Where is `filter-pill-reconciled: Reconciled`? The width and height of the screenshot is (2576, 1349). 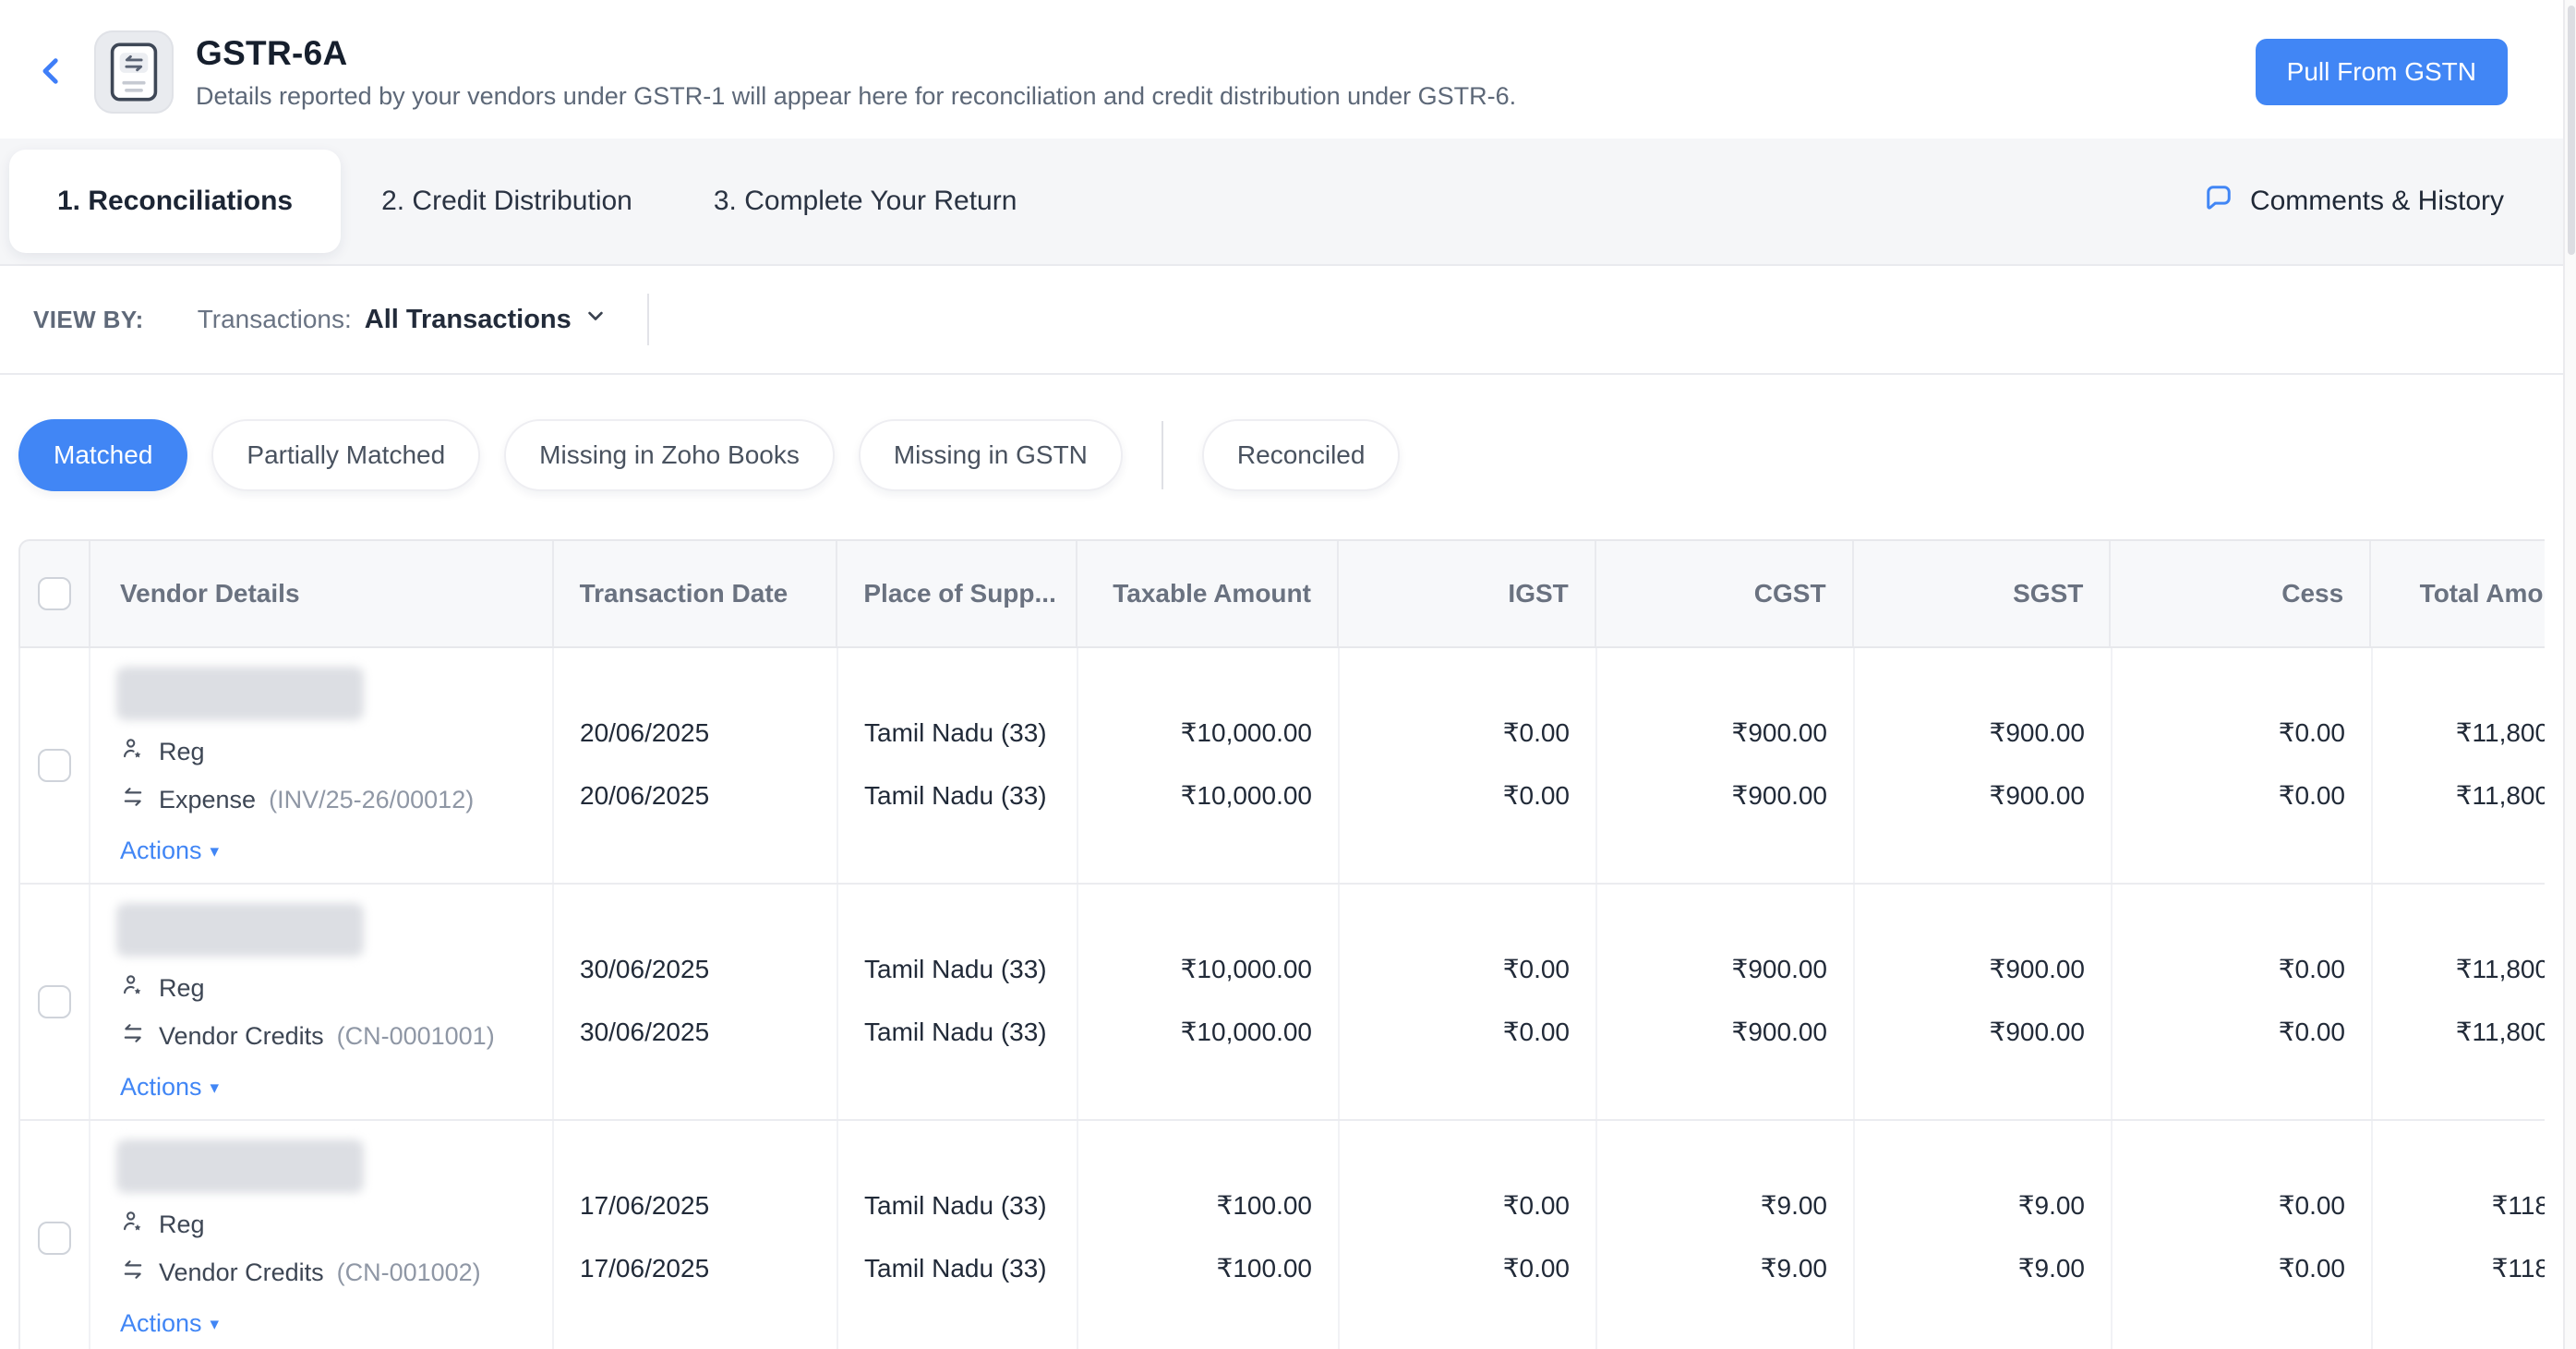
filter-pill-reconciled: Reconciled is located at coordinates (1301, 455).